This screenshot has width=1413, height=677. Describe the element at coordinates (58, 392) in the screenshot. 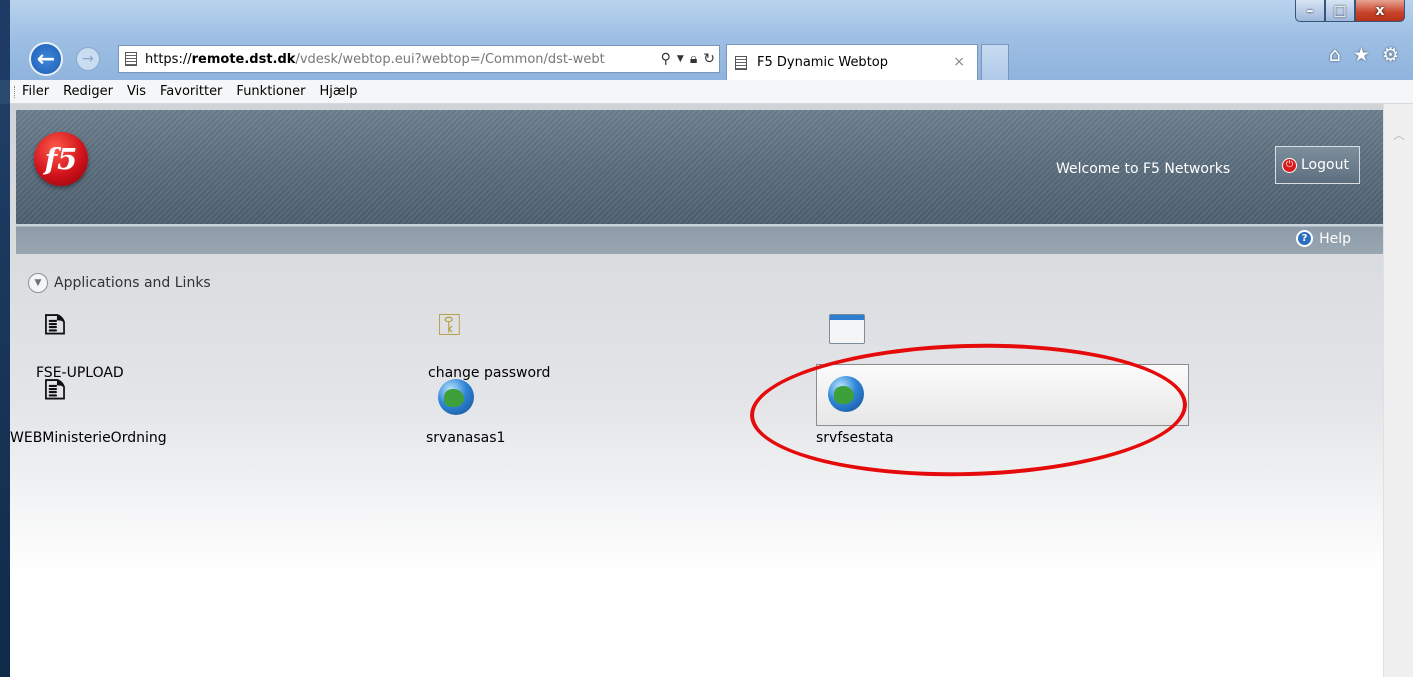

I see `document-download-icon: 🗈` at that location.